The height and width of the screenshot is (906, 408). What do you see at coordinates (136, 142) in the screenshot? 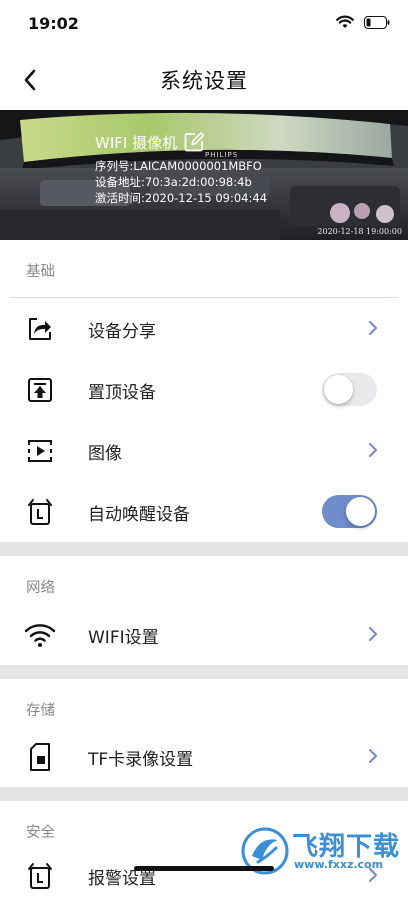
I see `device-name: WIFI 摄像机` at bounding box center [136, 142].